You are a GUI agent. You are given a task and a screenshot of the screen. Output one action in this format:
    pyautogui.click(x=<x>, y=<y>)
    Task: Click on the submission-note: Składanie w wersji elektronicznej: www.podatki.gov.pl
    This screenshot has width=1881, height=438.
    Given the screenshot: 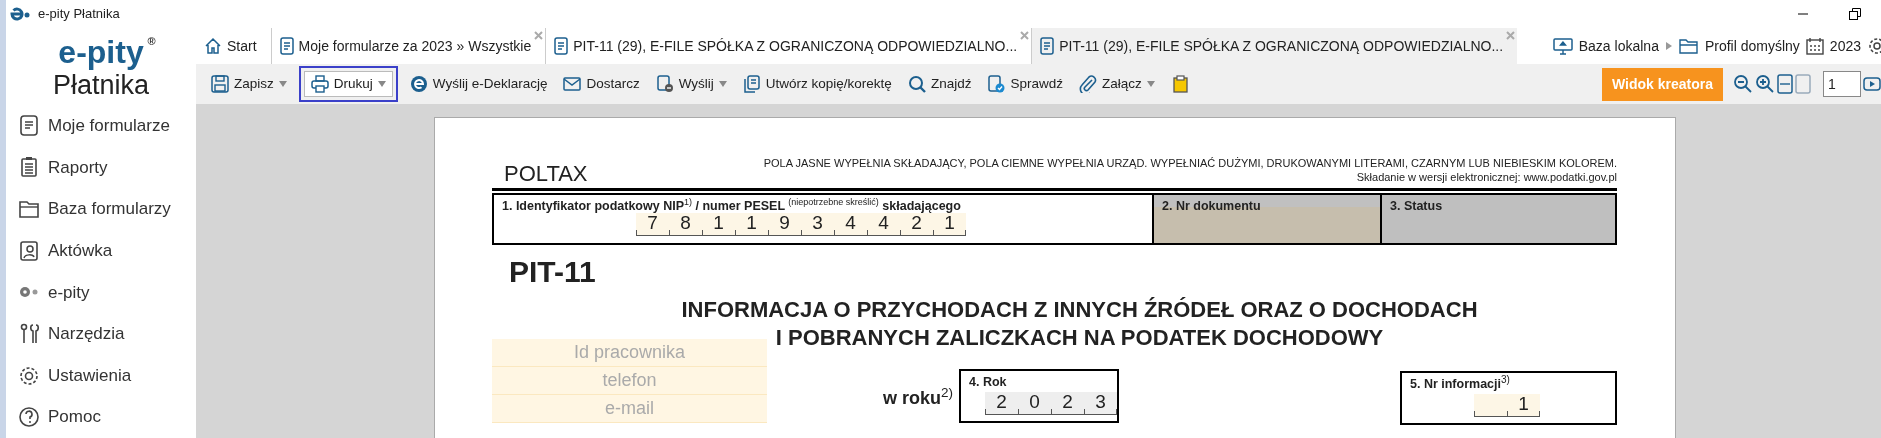 What is the action you would take?
    pyautogui.click(x=1486, y=177)
    